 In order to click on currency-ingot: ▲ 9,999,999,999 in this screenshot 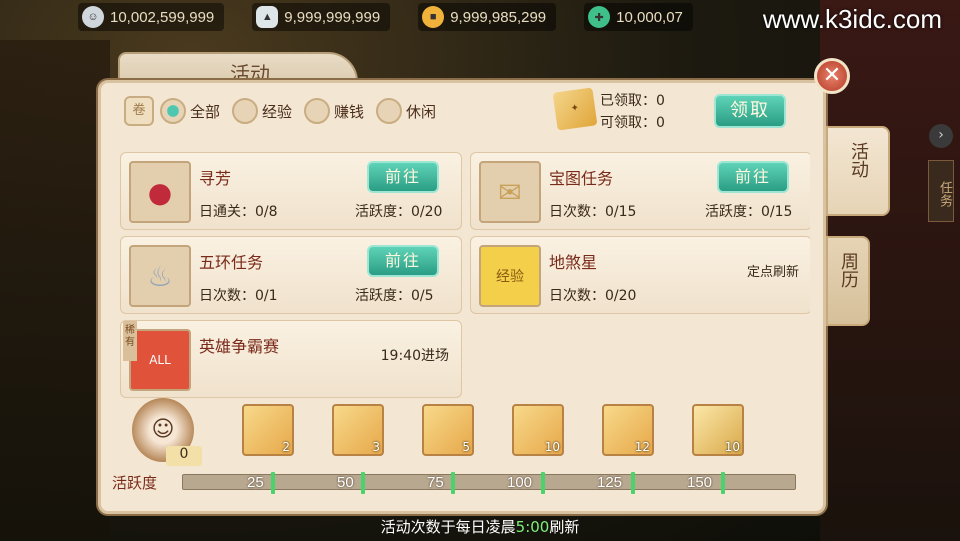, I will do `click(321, 17)`.